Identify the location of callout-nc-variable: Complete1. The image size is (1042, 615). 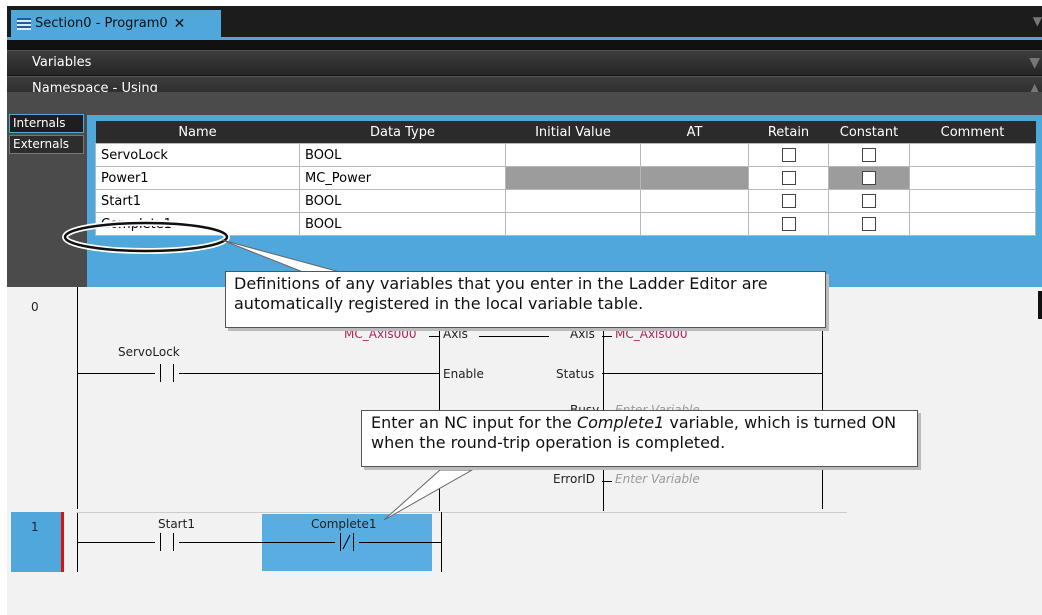
(620, 422).